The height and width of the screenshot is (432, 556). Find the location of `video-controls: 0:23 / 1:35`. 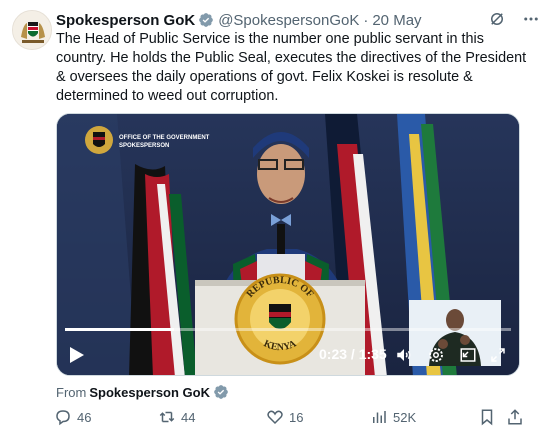

video-controls: 0:23 / 1:35 is located at coordinates (288, 355).